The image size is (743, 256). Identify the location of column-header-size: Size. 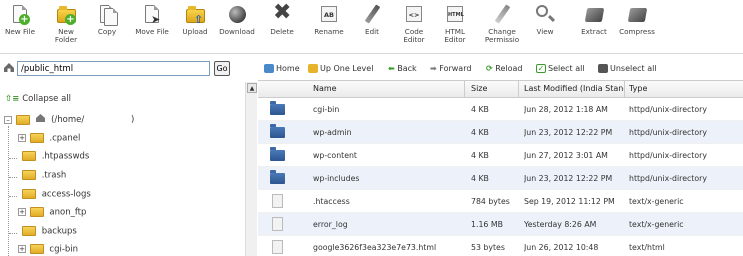
(479, 88).